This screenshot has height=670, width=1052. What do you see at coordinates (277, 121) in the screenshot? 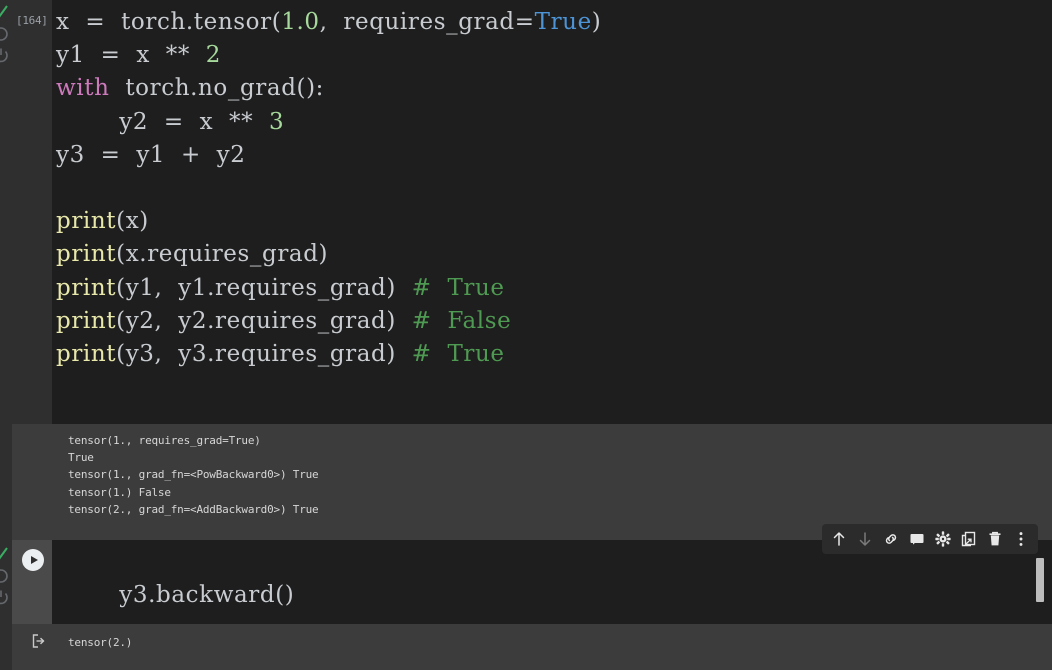
I see `code-token-num: 3` at bounding box center [277, 121].